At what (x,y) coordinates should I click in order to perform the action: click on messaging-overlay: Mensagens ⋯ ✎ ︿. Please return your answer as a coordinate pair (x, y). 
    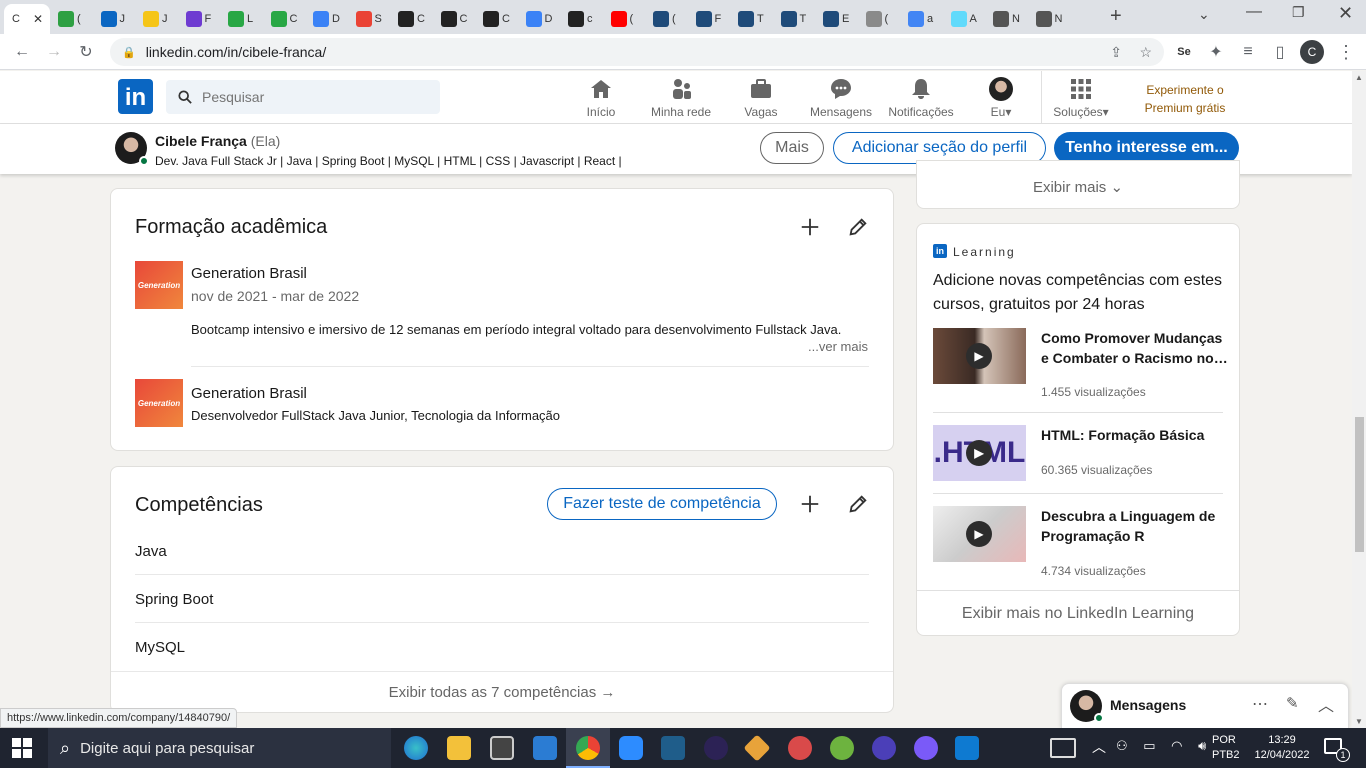
    Looking at the image, I should click on (1205, 705).